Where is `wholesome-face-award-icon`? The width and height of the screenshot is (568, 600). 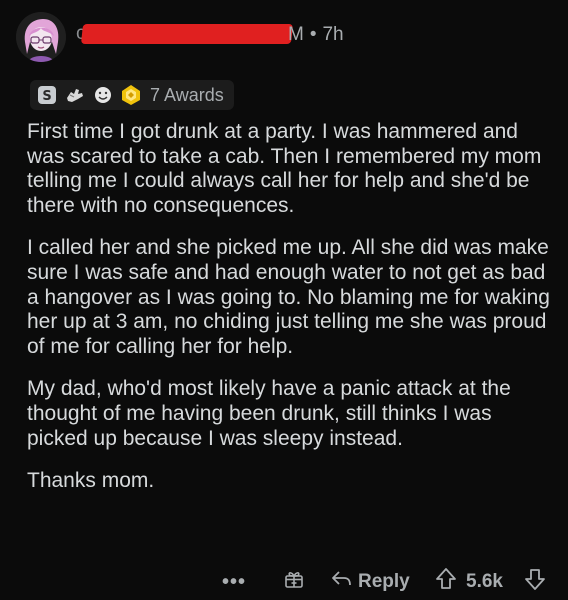
wholesome-face-award-icon is located at coordinates (103, 95).